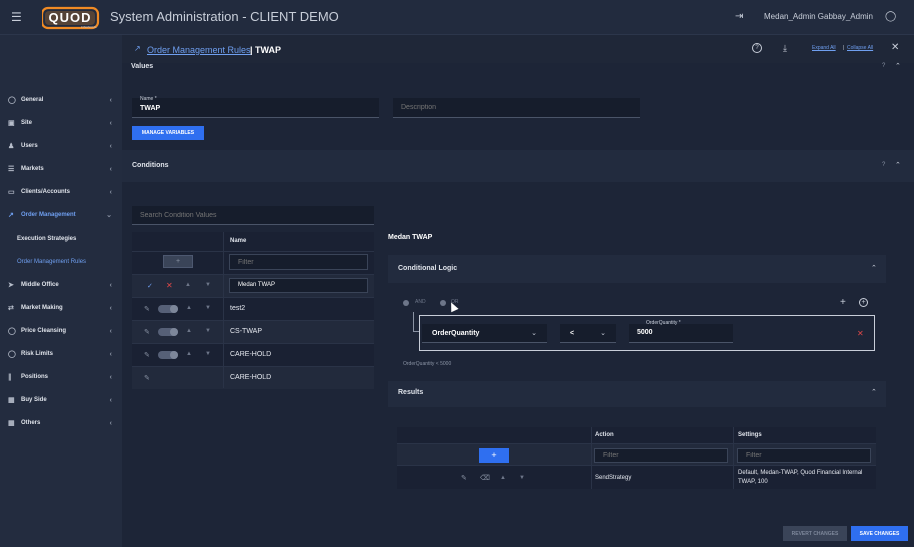 This screenshot has width=914, height=547. I want to click on help-icon: ?, so click(757, 48).